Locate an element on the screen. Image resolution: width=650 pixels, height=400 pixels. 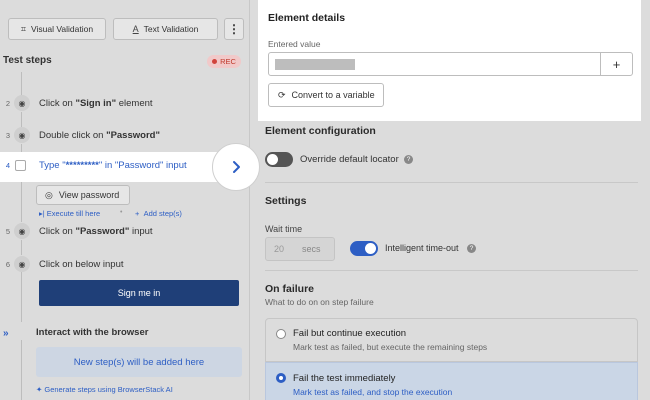
test-step-3: 3 ◉ Double click on "Password" is located at coordinates (120, 135).